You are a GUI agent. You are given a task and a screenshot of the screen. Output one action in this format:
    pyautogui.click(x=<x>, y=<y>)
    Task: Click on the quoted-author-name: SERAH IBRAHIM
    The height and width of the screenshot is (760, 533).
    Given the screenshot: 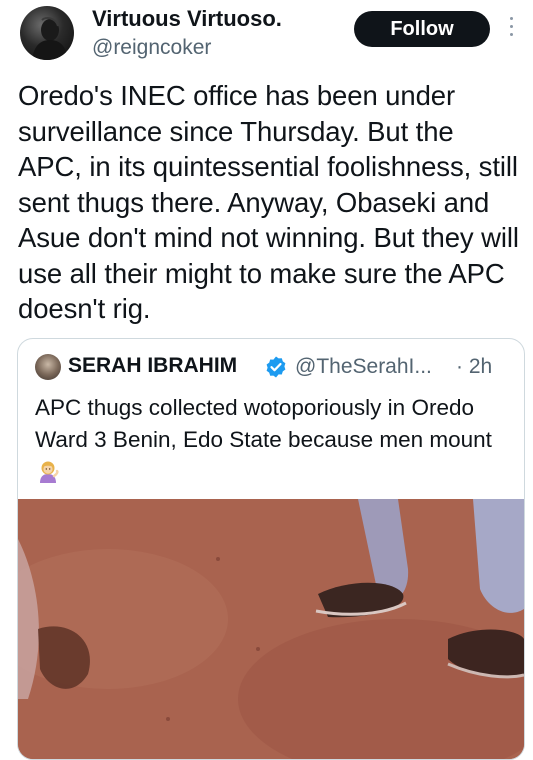 What is the action you would take?
    pyautogui.click(x=152, y=366)
    